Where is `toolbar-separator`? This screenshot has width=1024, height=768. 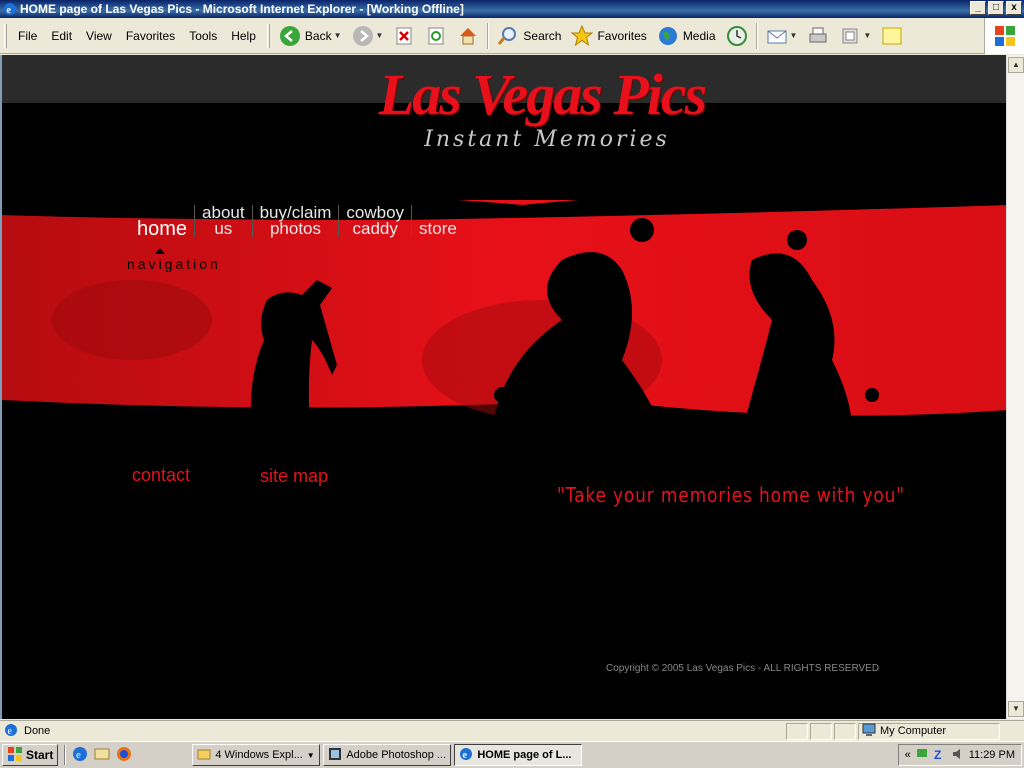 toolbar-separator is located at coordinates (488, 35).